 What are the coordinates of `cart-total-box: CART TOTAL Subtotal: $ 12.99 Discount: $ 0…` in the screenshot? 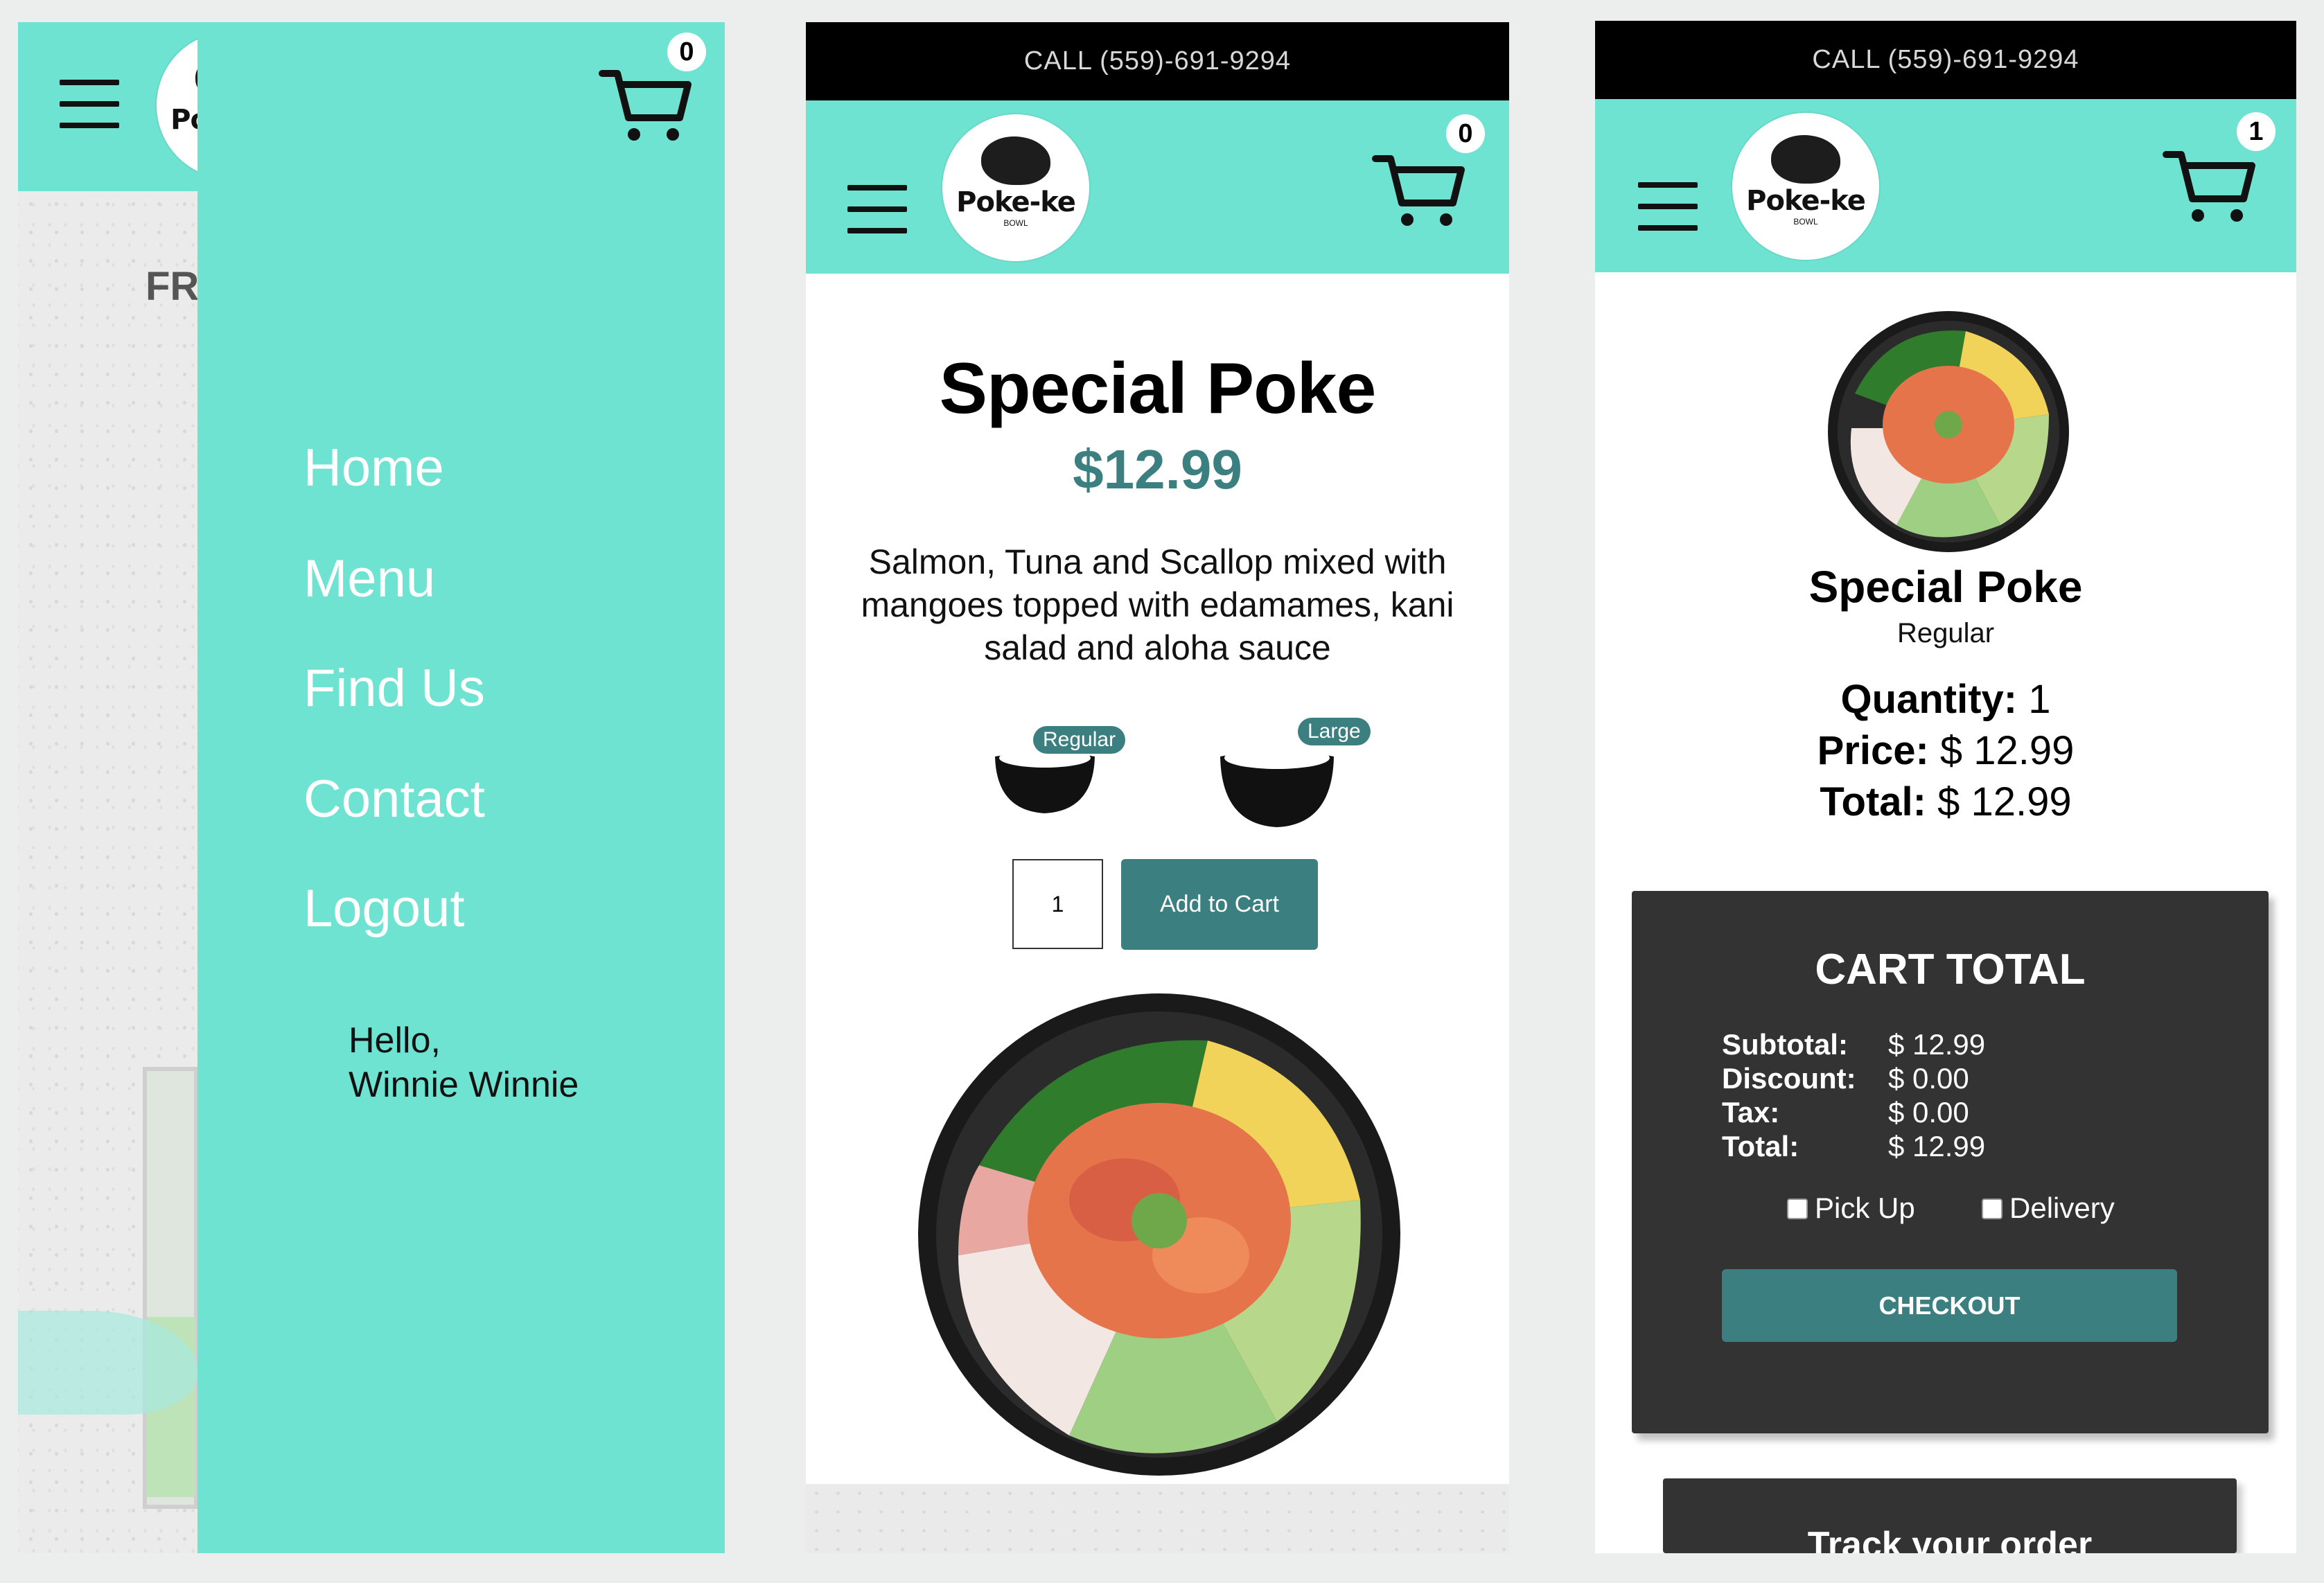 It's located at (1950, 1162).